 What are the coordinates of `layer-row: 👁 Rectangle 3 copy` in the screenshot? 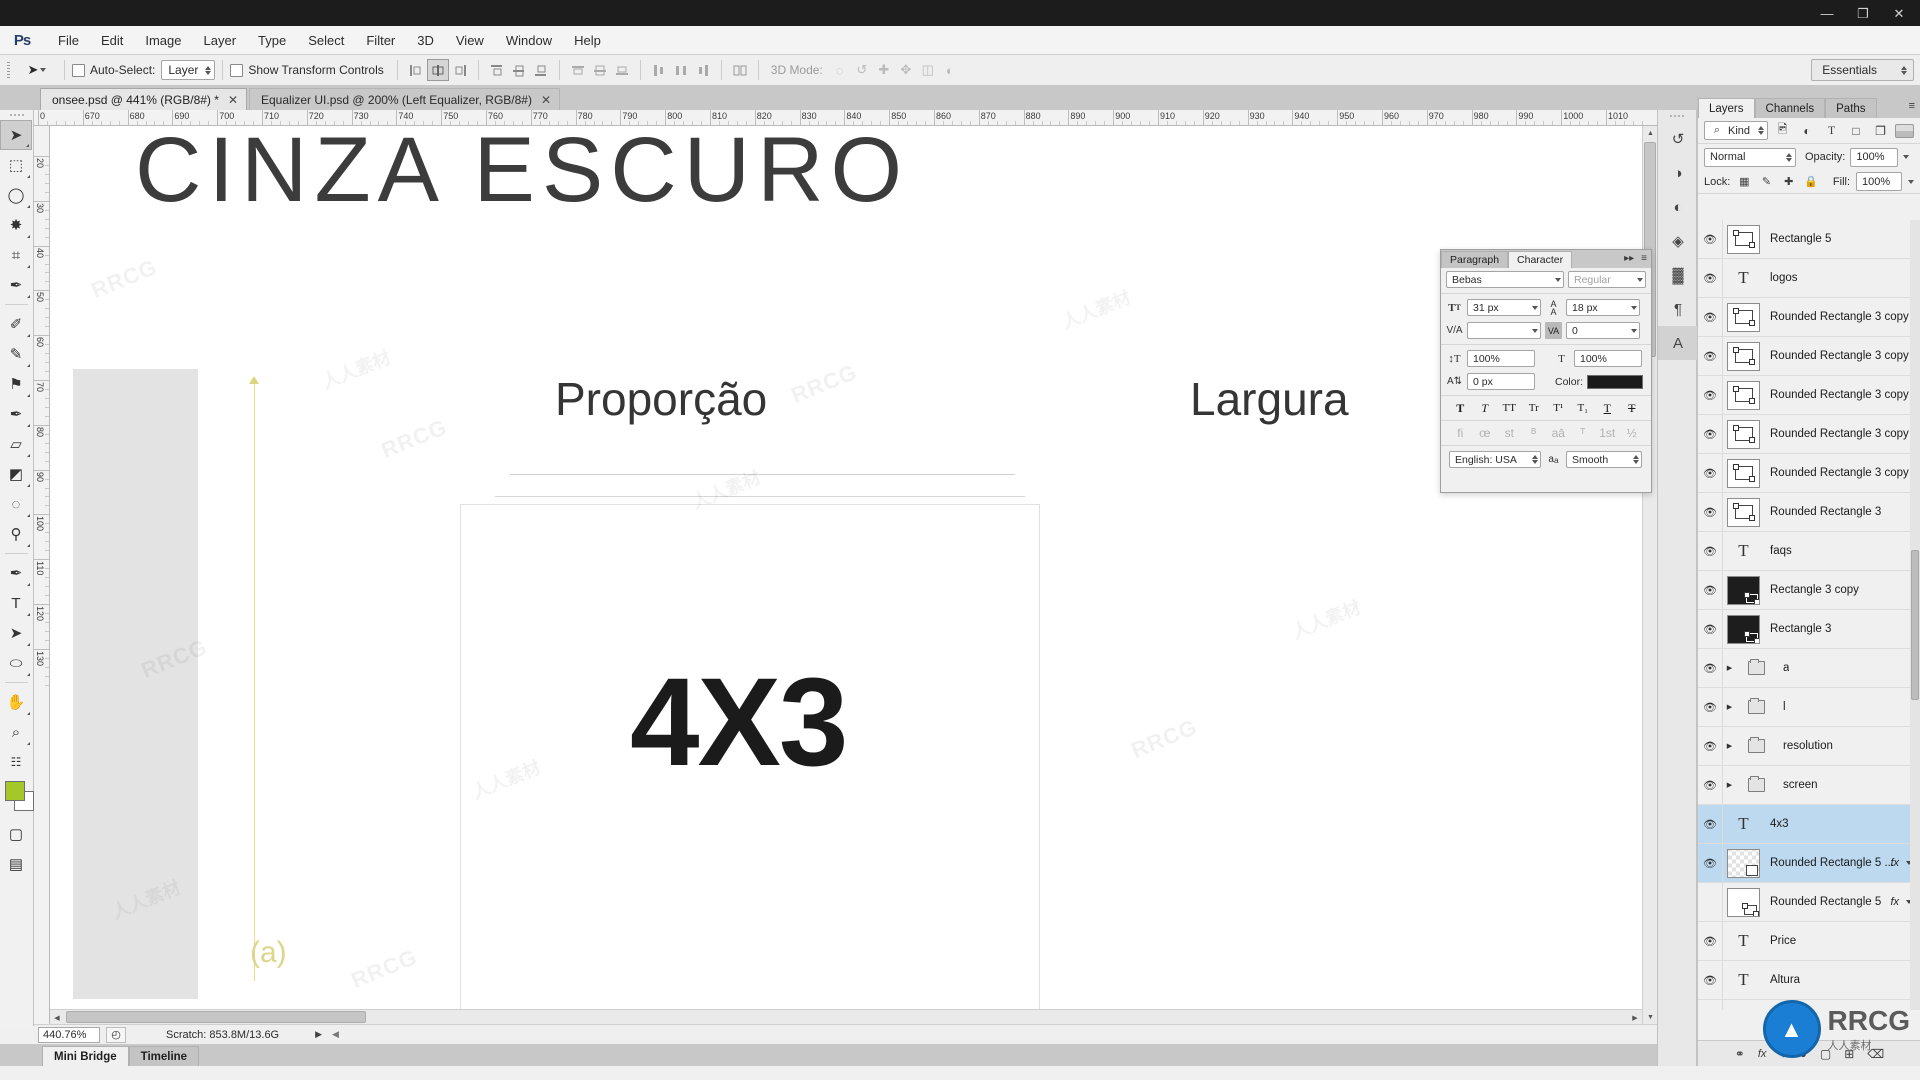 It's located at (1809, 590).